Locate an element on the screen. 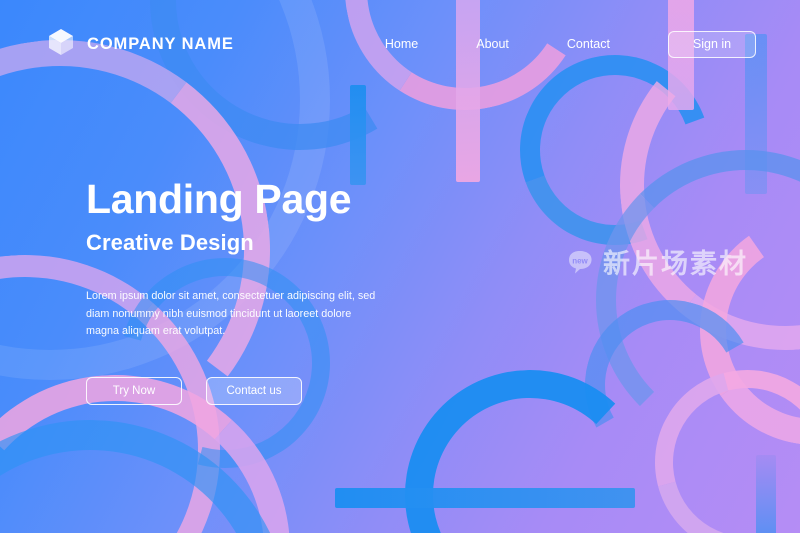 The image size is (800, 533). hero-actions: Try Now Contact us is located at coordinates (296, 390).